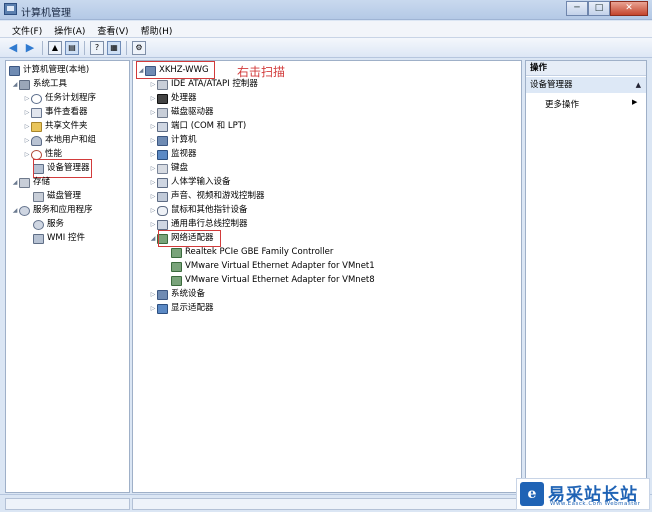 This screenshot has height=512, width=652. Describe the element at coordinates (36, 140) in the screenshot. I see `users-icon` at that location.